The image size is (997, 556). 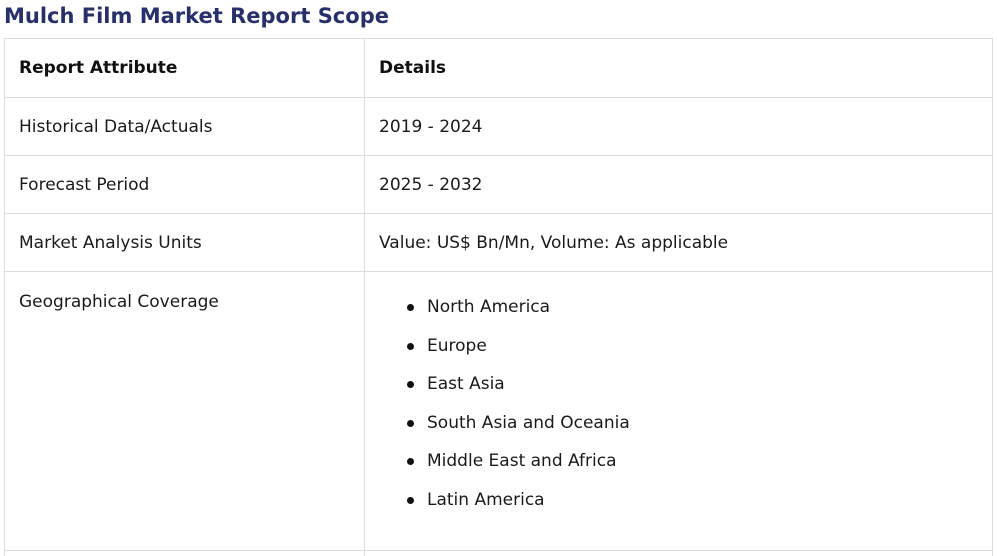 What do you see at coordinates (692, 431) in the screenshot?
I see `list-item: South Asia and Oceania` at bounding box center [692, 431].